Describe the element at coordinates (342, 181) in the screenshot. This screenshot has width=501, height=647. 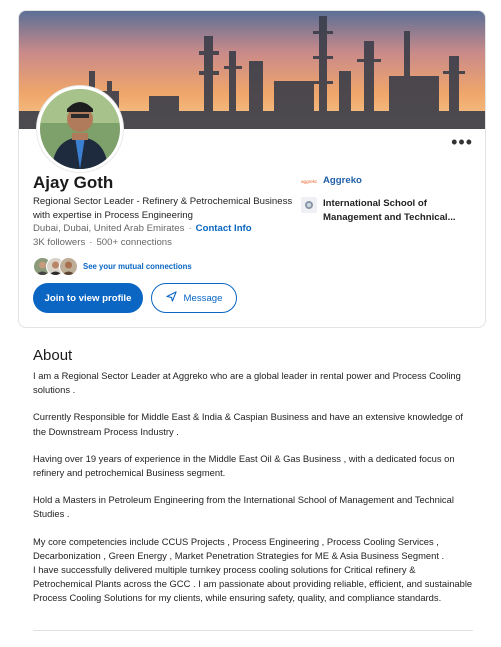
I see `company-name: Aggreko` at that location.